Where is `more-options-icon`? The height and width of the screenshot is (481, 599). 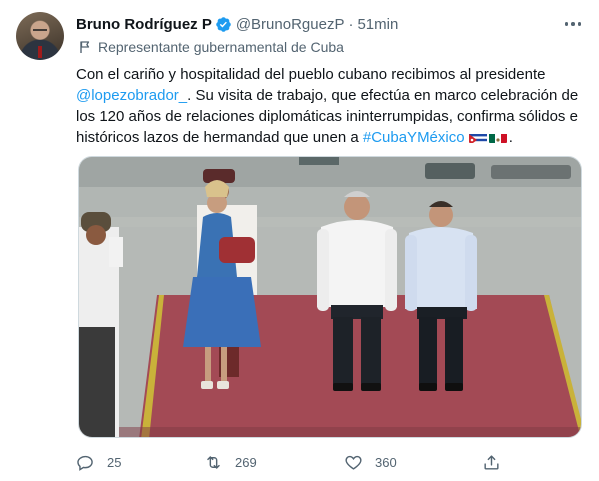 more-options-icon is located at coordinates (573, 24).